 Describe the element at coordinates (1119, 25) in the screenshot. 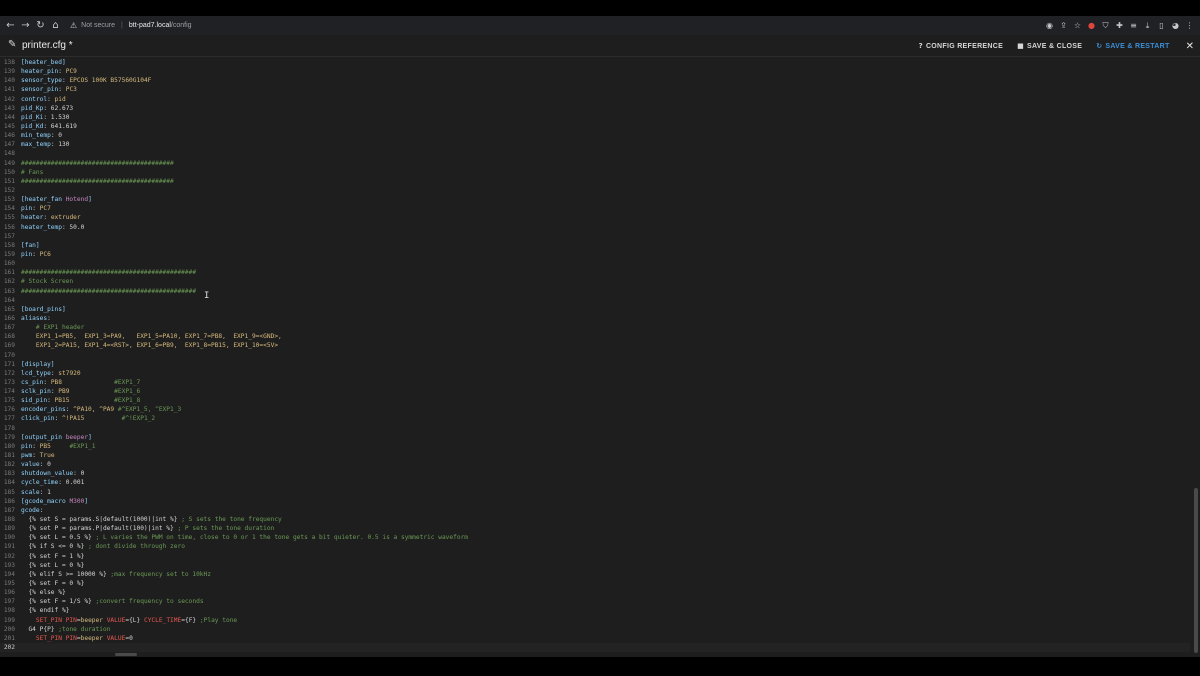

I see `puzzle-icon: ✚` at that location.